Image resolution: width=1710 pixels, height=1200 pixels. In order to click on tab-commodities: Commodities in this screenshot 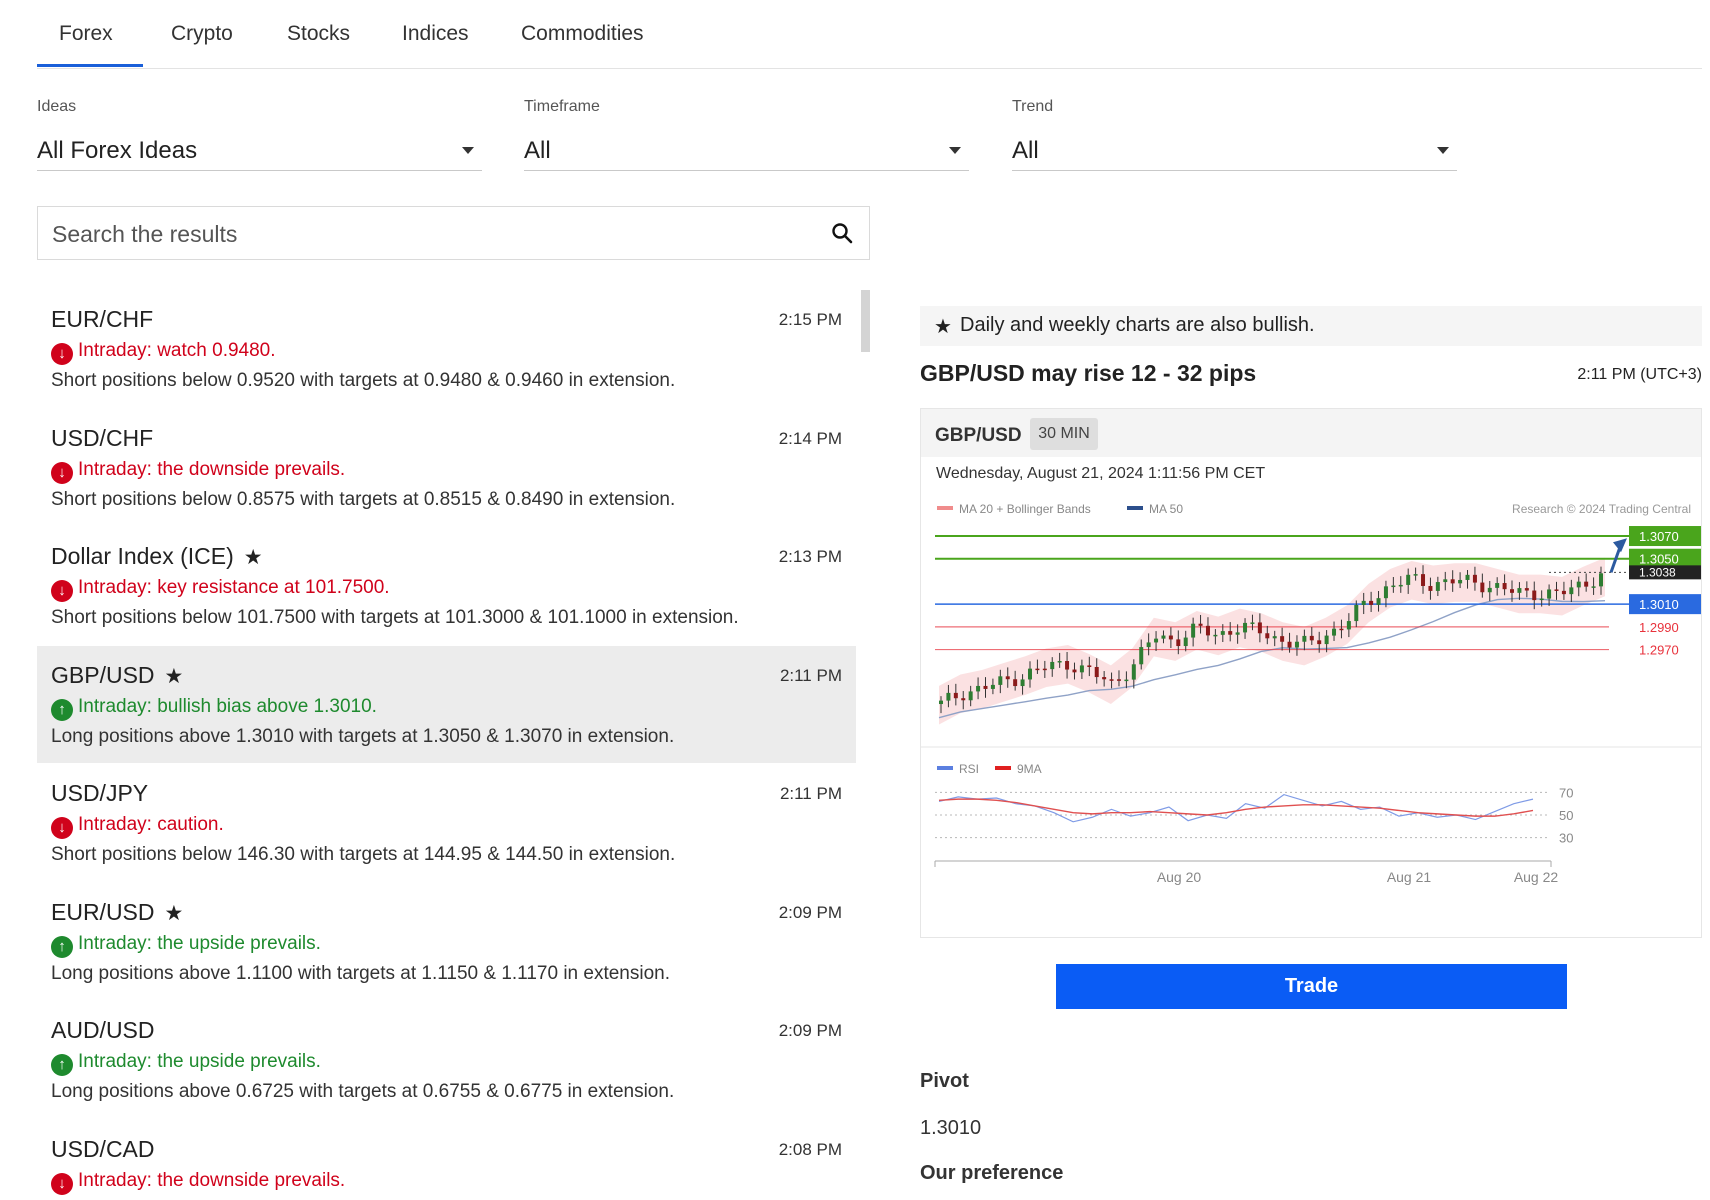, I will do `click(582, 34)`.